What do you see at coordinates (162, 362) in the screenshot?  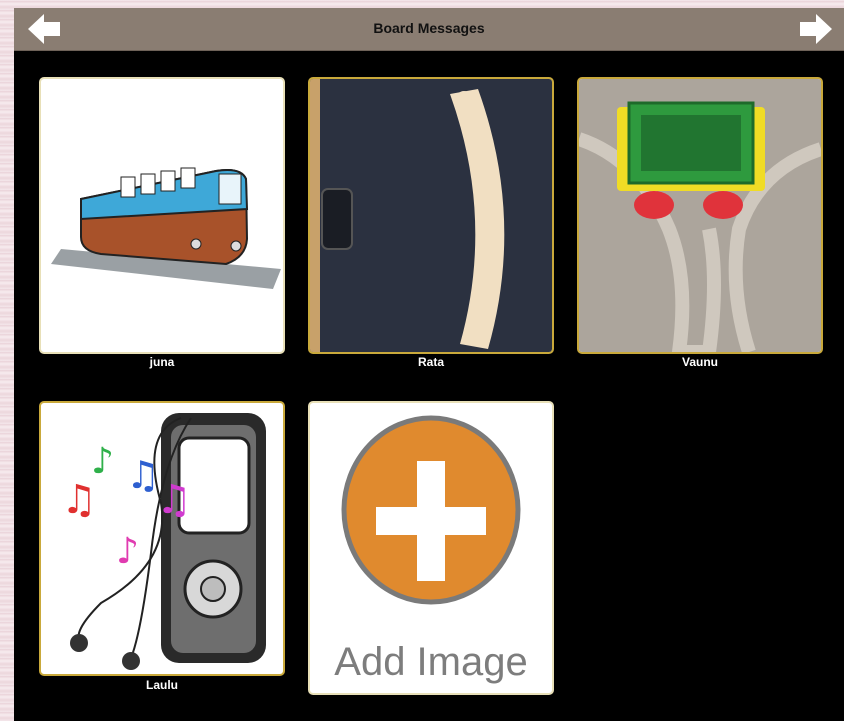 I see `tile-label: juna` at bounding box center [162, 362].